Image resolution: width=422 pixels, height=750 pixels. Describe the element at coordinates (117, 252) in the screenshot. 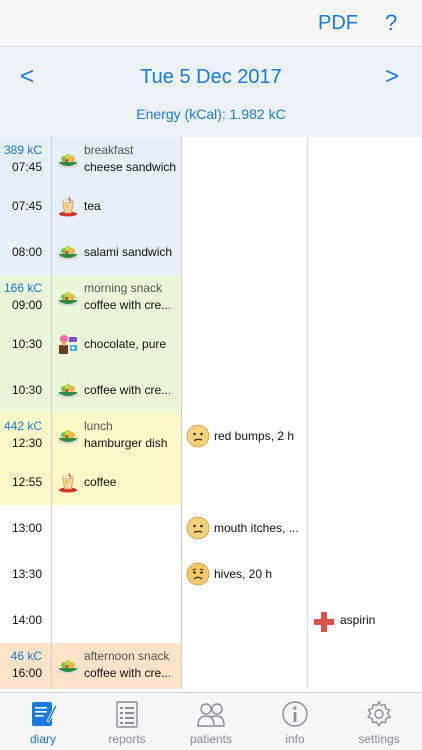

I see `food-cell: salami sandwich` at that location.